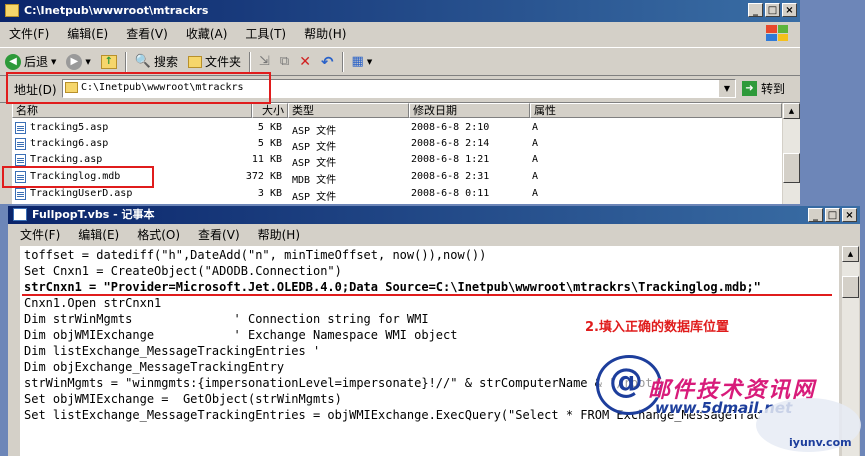 This screenshot has width=865, height=456. What do you see at coordinates (69, 143) in the screenshot?
I see `file-name: tracking6.asp` at bounding box center [69, 143].